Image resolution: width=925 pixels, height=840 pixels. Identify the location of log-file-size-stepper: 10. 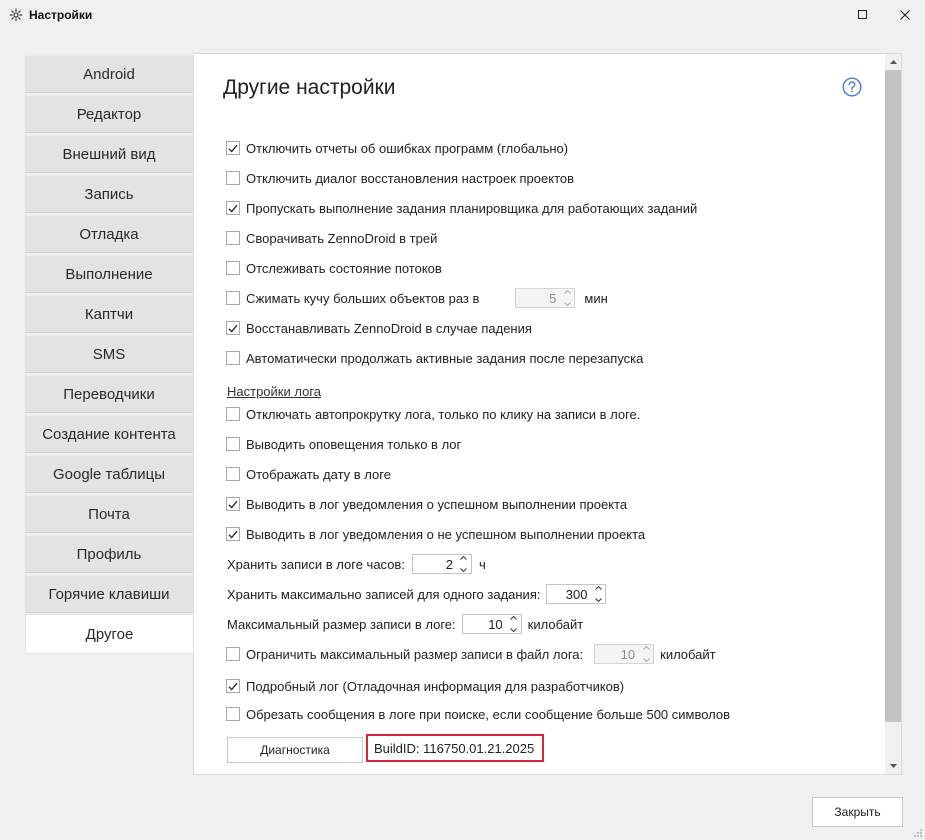
(624, 654).